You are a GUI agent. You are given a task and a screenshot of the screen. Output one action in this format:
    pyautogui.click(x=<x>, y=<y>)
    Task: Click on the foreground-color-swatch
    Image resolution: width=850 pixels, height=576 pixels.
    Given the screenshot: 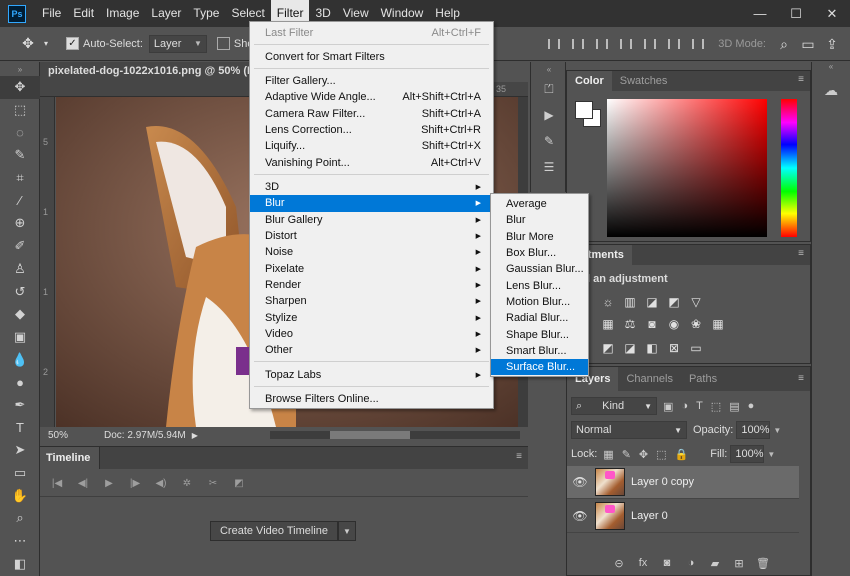 What is the action you would take?
    pyautogui.click(x=584, y=110)
    